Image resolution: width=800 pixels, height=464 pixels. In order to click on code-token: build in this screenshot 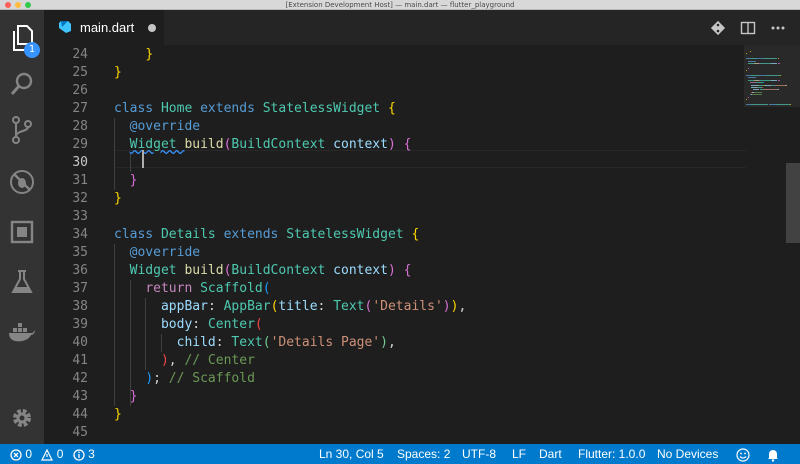, I will do `click(204, 144)`.